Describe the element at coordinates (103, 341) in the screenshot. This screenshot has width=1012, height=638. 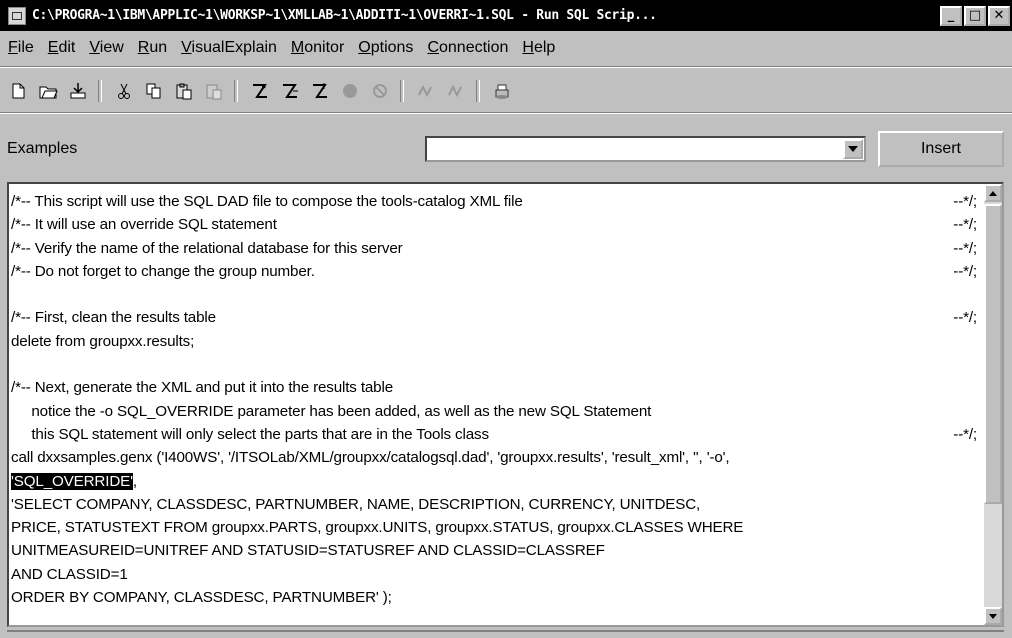
I see `code-line: delete from groupxx.results;` at that location.